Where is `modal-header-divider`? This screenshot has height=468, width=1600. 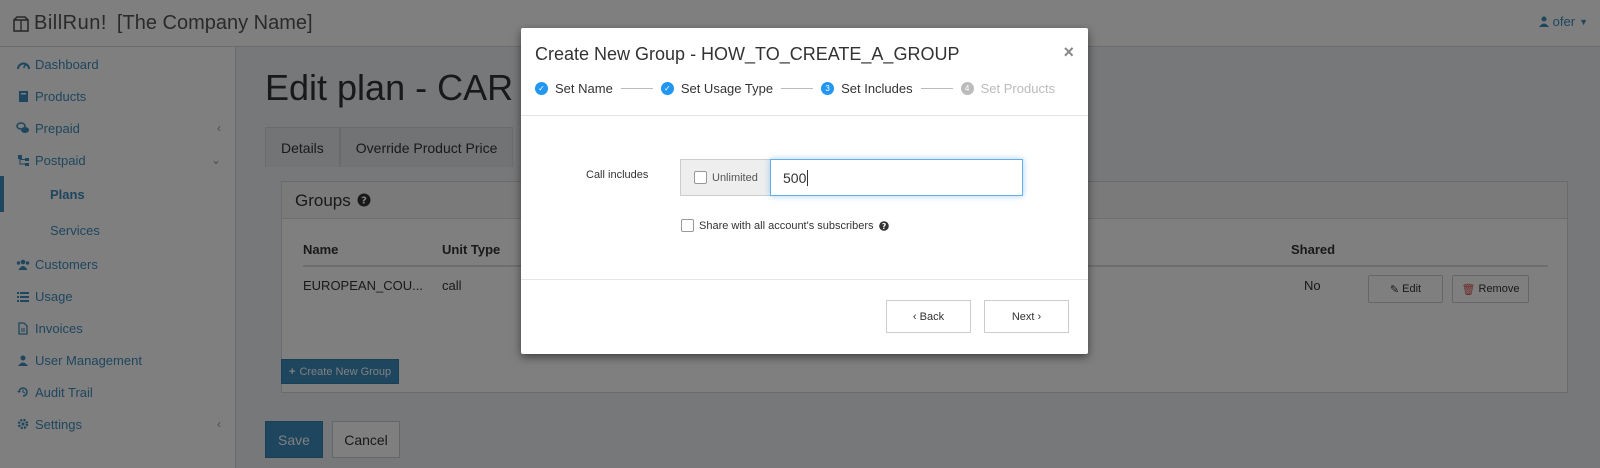 modal-header-divider is located at coordinates (804, 115).